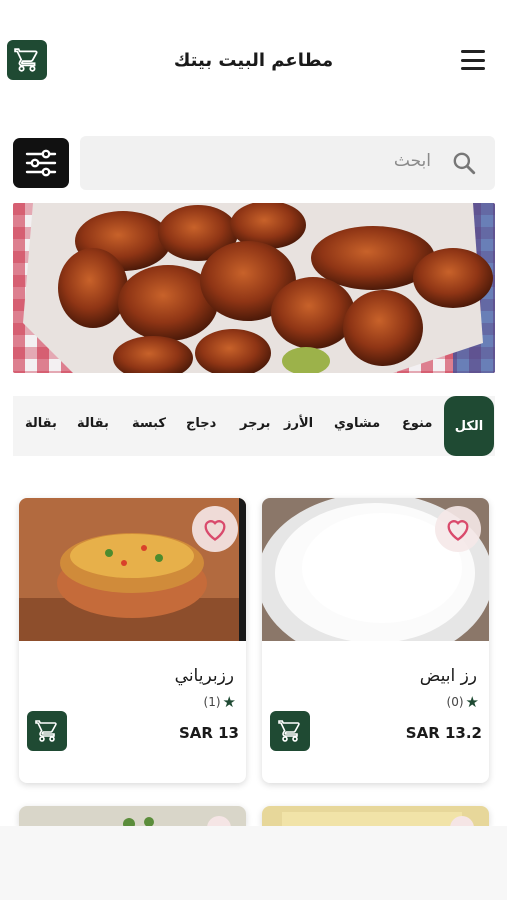 This screenshot has width=507, height=900. What do you see at coordinates (298, 423) in the screenshot?
I see `tab-rice: الأرز` at bounding box center [298, 423].